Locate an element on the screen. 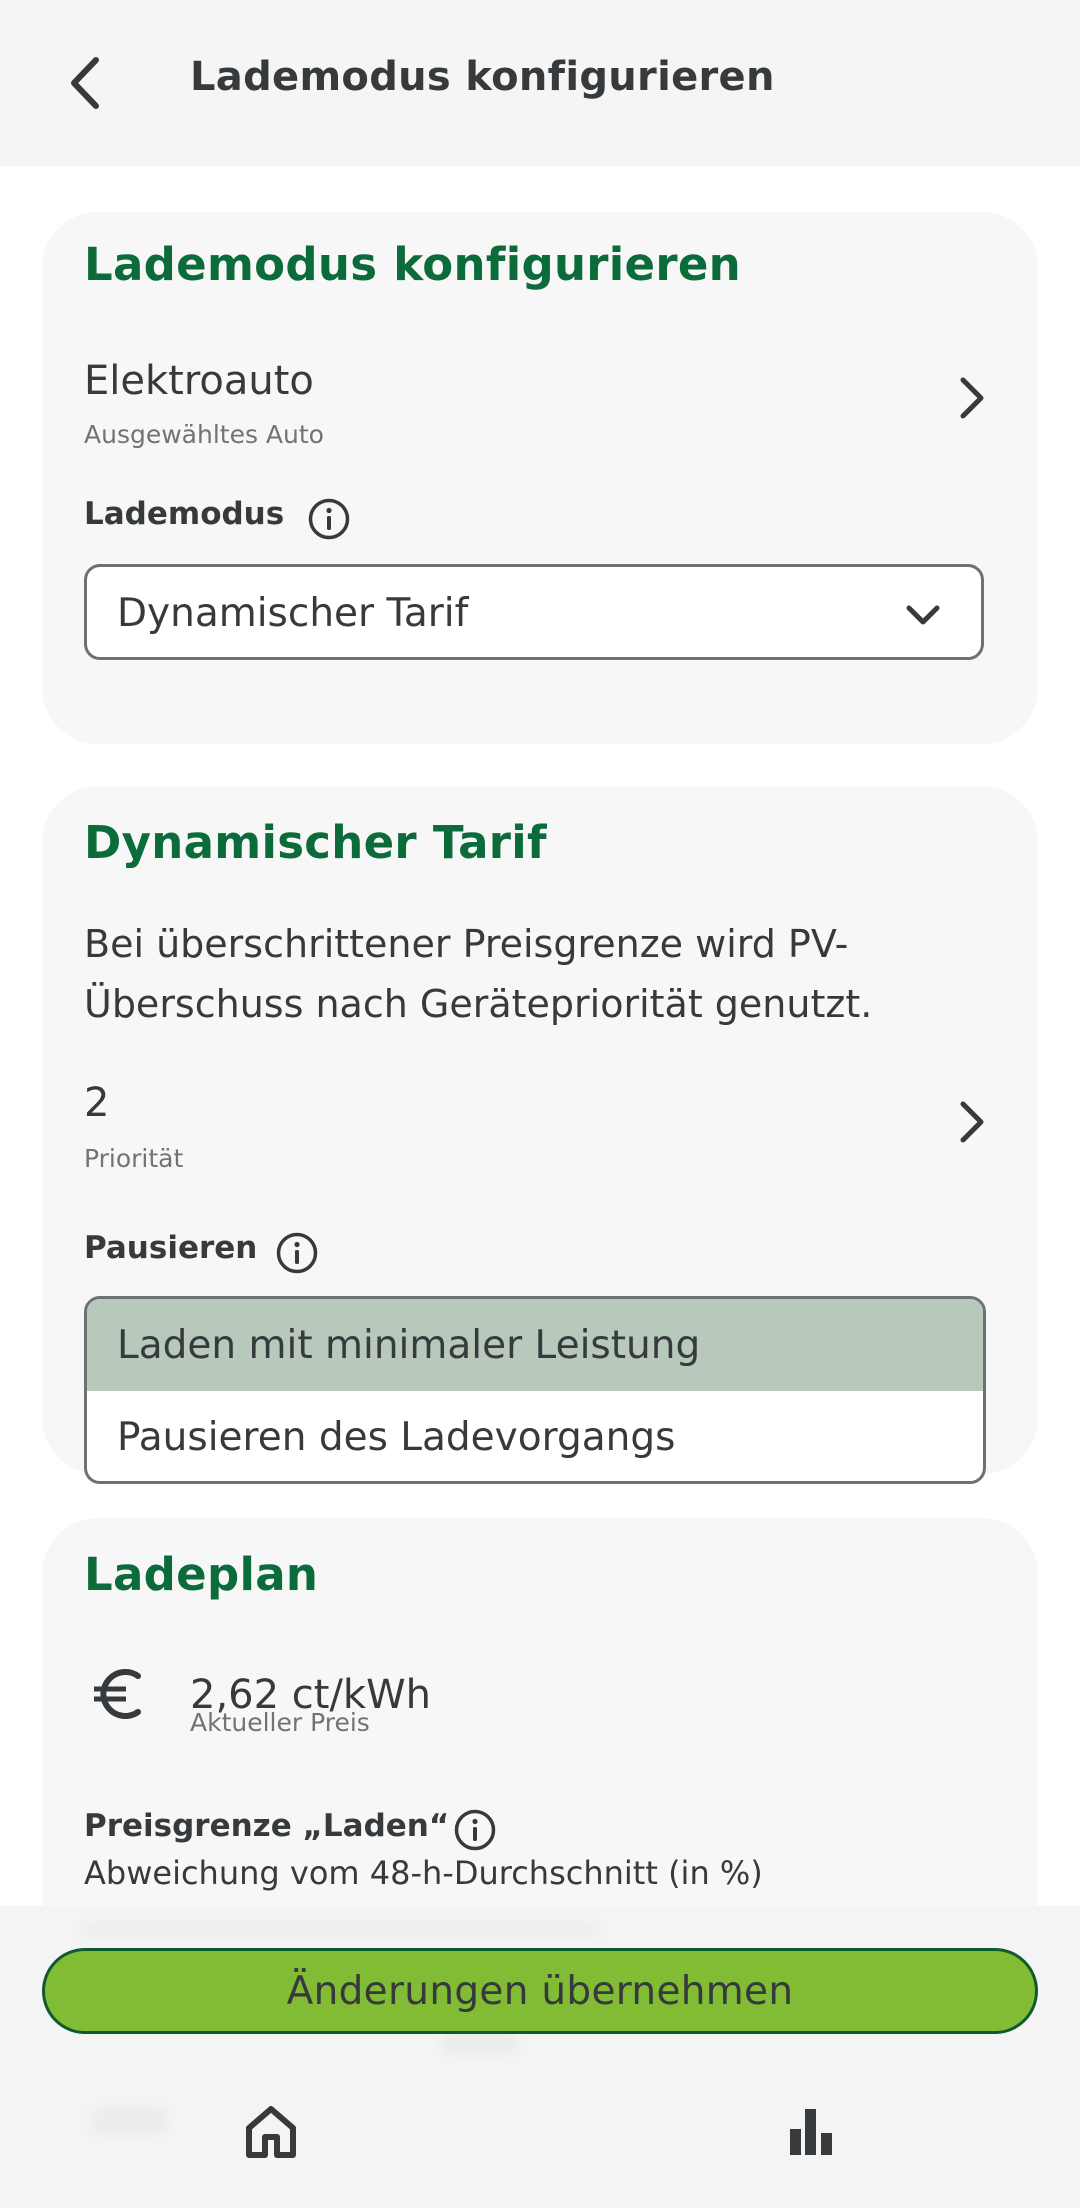  home-icon is located at coordinates (271, 2132).